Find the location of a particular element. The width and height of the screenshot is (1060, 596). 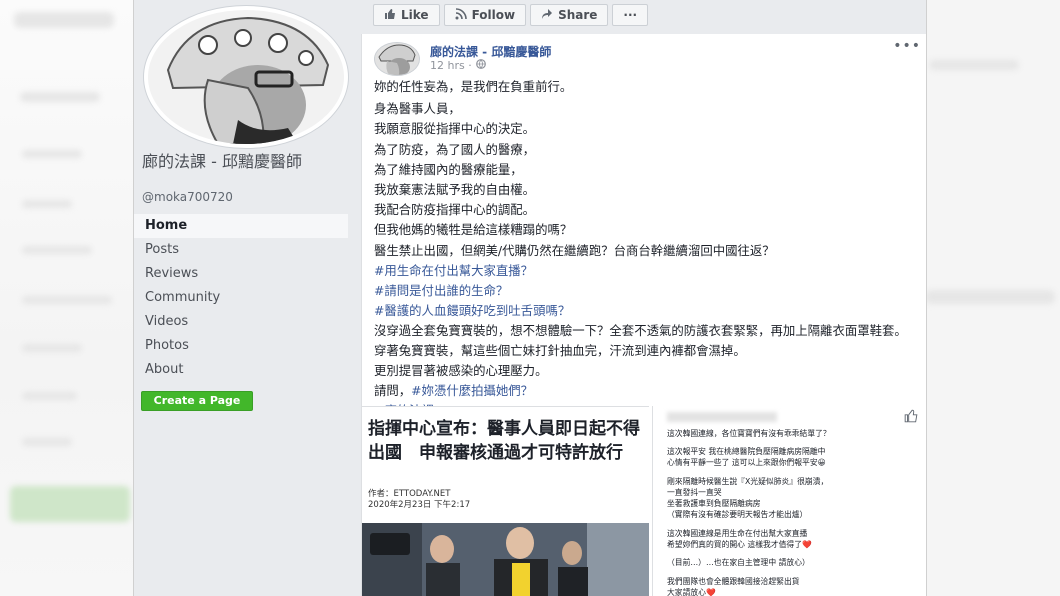

chat-line: 這次韓國連線，各位寶寶們有沒有乖乖結單了？ is located at coordinates (749, 433).